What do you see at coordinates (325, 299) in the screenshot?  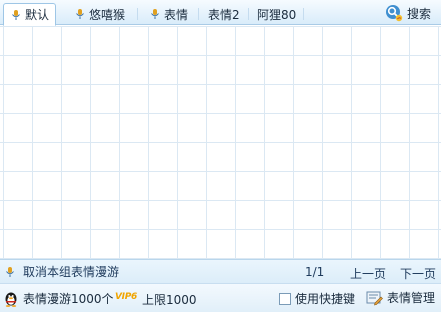 I see `shortcut-label: 使用快捷键` at bounding box center [325, 299].